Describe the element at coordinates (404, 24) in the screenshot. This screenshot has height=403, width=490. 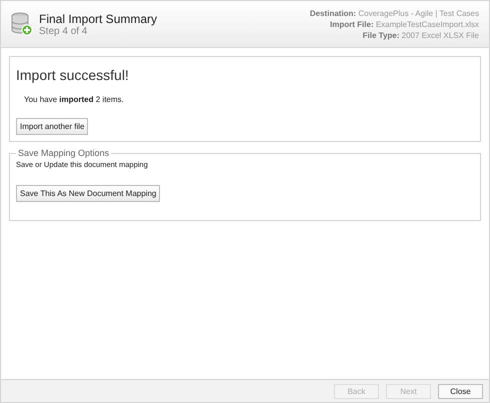
I see `import-detail: Import File: ExampleTestCaseImport.xlsx` at that location.